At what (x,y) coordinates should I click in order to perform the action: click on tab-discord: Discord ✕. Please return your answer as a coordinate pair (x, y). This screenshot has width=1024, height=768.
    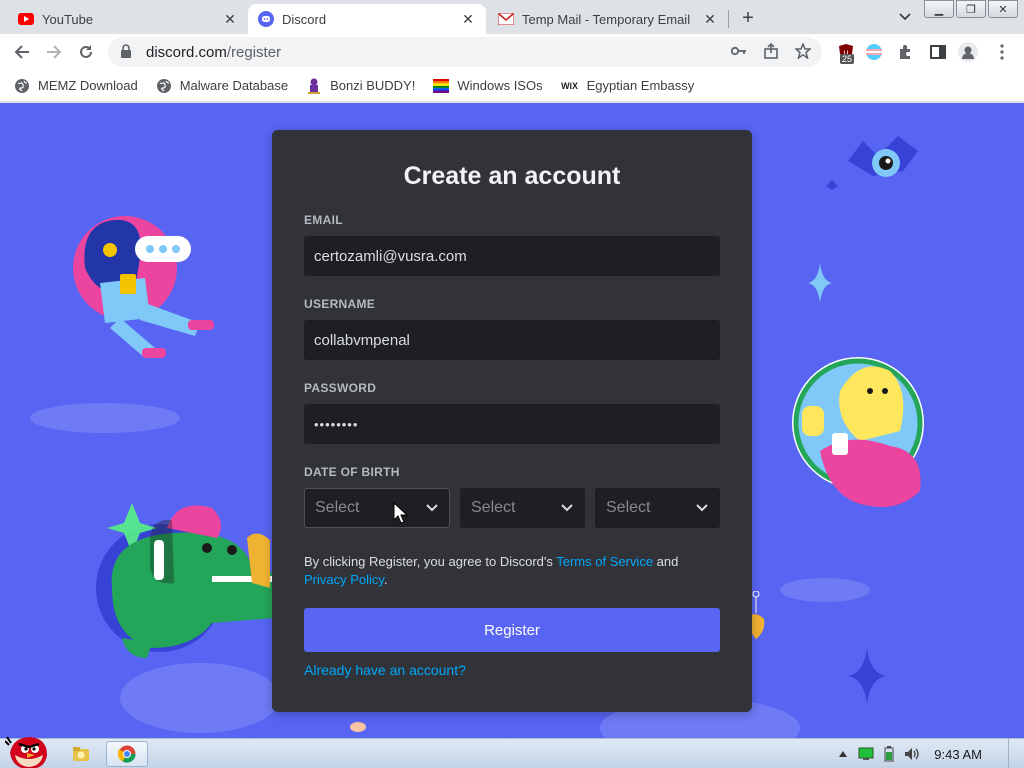
    Looking at the image, I should click on (367, 19).